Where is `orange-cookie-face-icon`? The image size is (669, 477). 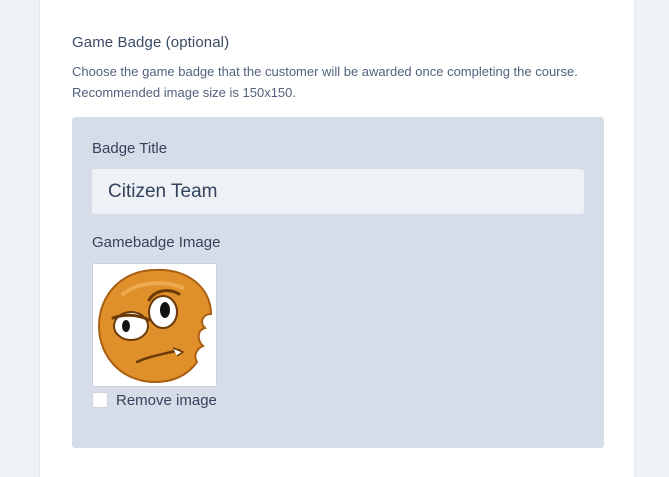
orange-cookie-face-icon is located at coordinates (155, 326).